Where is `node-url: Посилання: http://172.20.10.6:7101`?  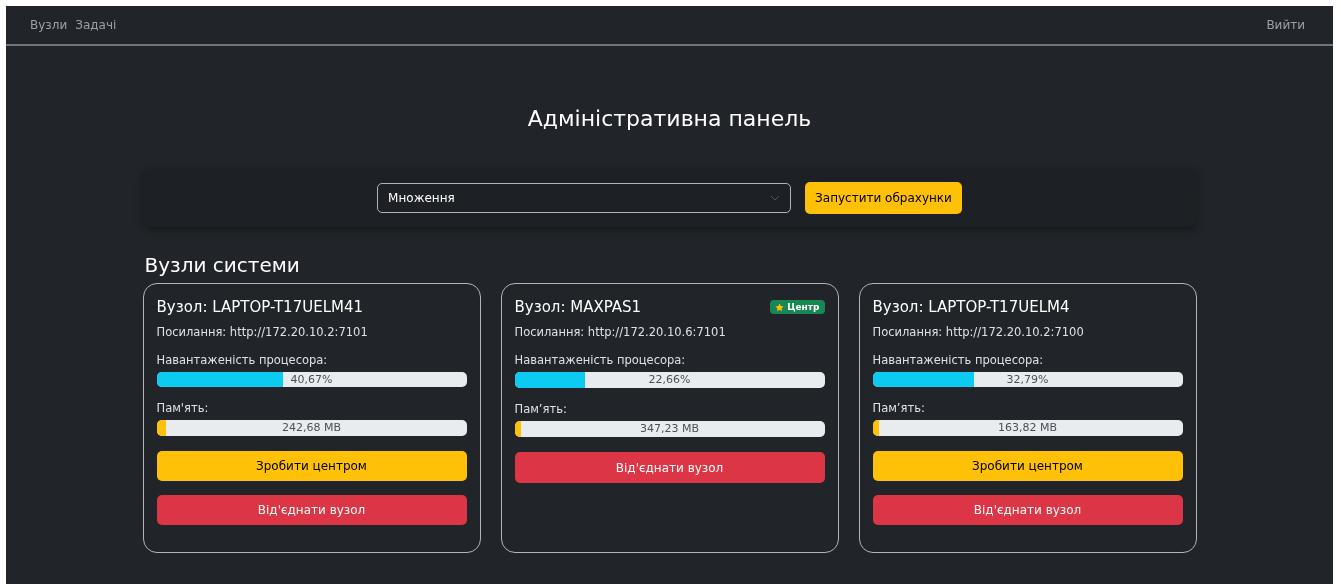
node-url: Посилання: http://172.20.10.6:7101 is located at coordinates (620, 332).